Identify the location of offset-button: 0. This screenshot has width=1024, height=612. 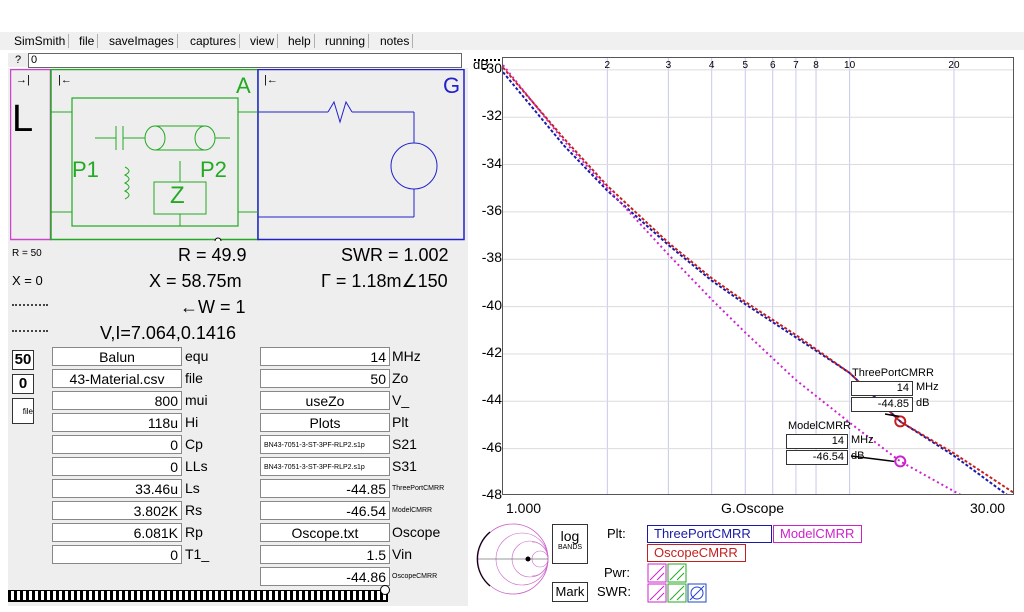
(23, 384).